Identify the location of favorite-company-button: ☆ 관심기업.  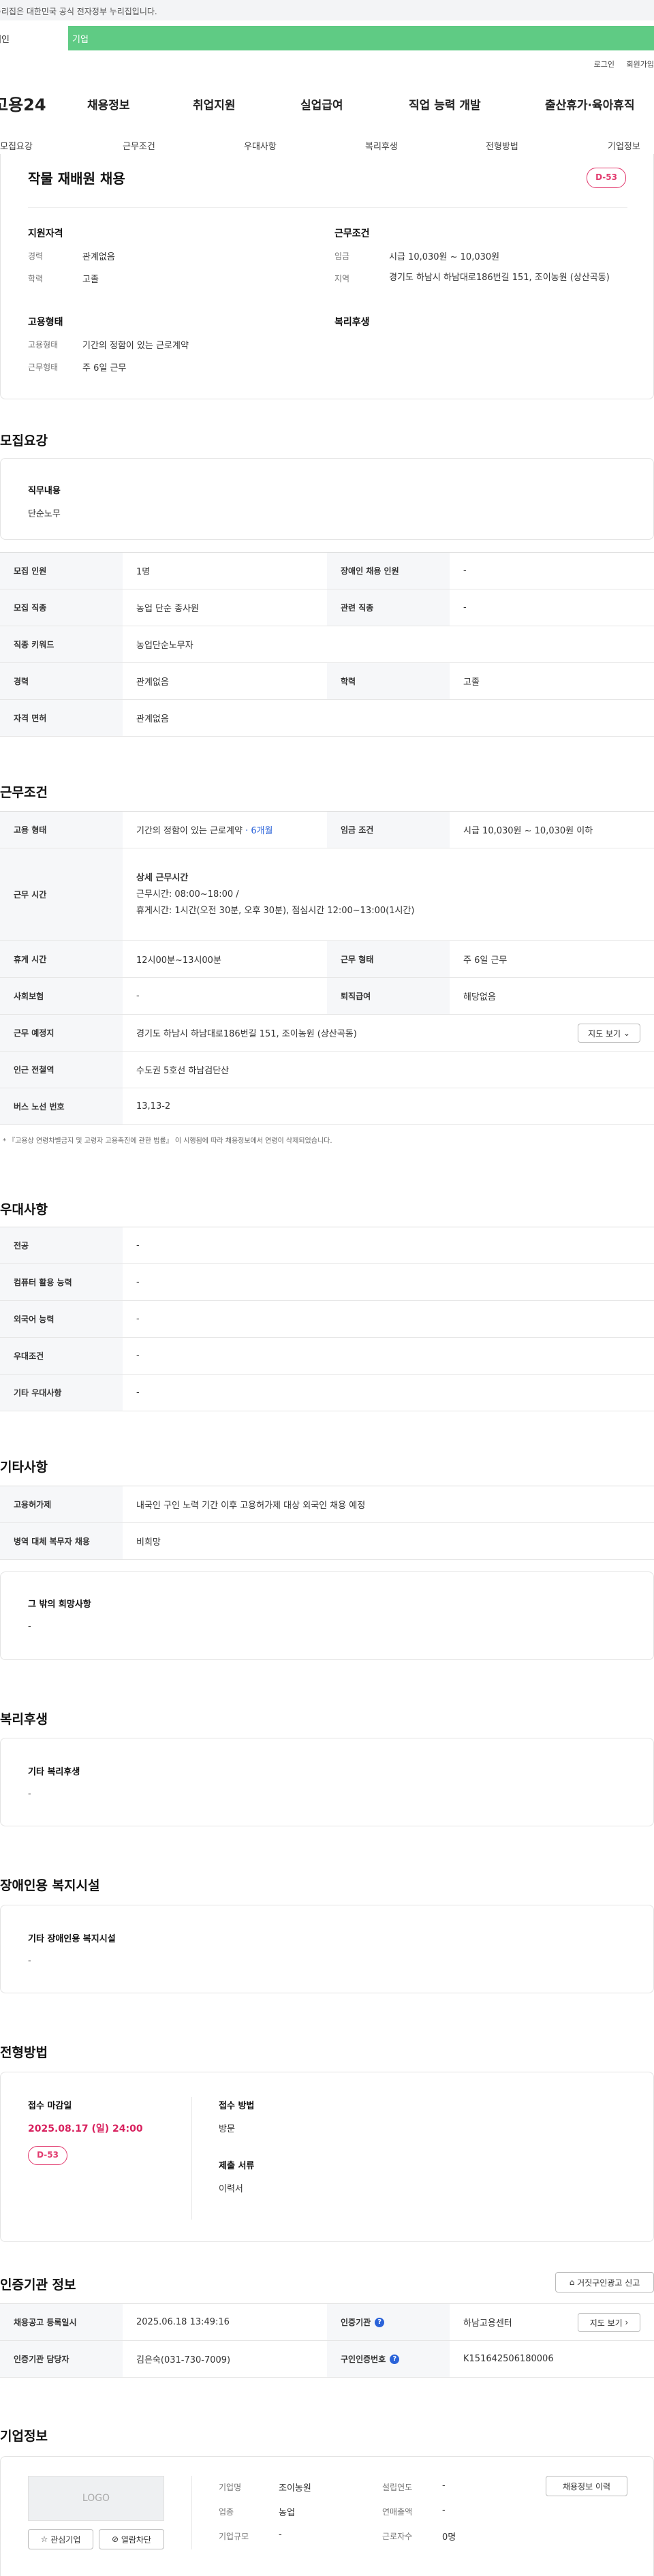
(61, 2539).